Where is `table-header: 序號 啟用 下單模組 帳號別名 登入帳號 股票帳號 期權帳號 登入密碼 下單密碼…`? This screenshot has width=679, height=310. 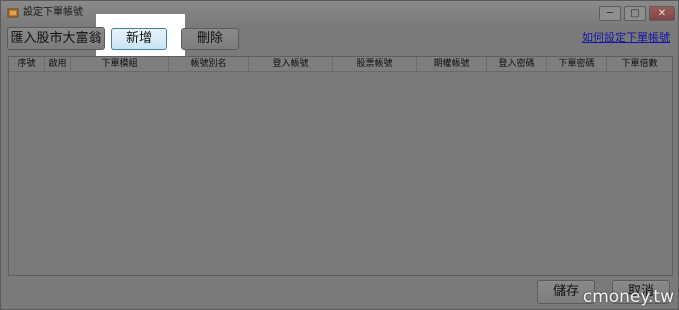
table-header: 序號 啟用 下單模組 帳號別名 登入帳號 股票帳號 期權帳號 登入密碼 下單密碼… is located at coordinates (340, 64).